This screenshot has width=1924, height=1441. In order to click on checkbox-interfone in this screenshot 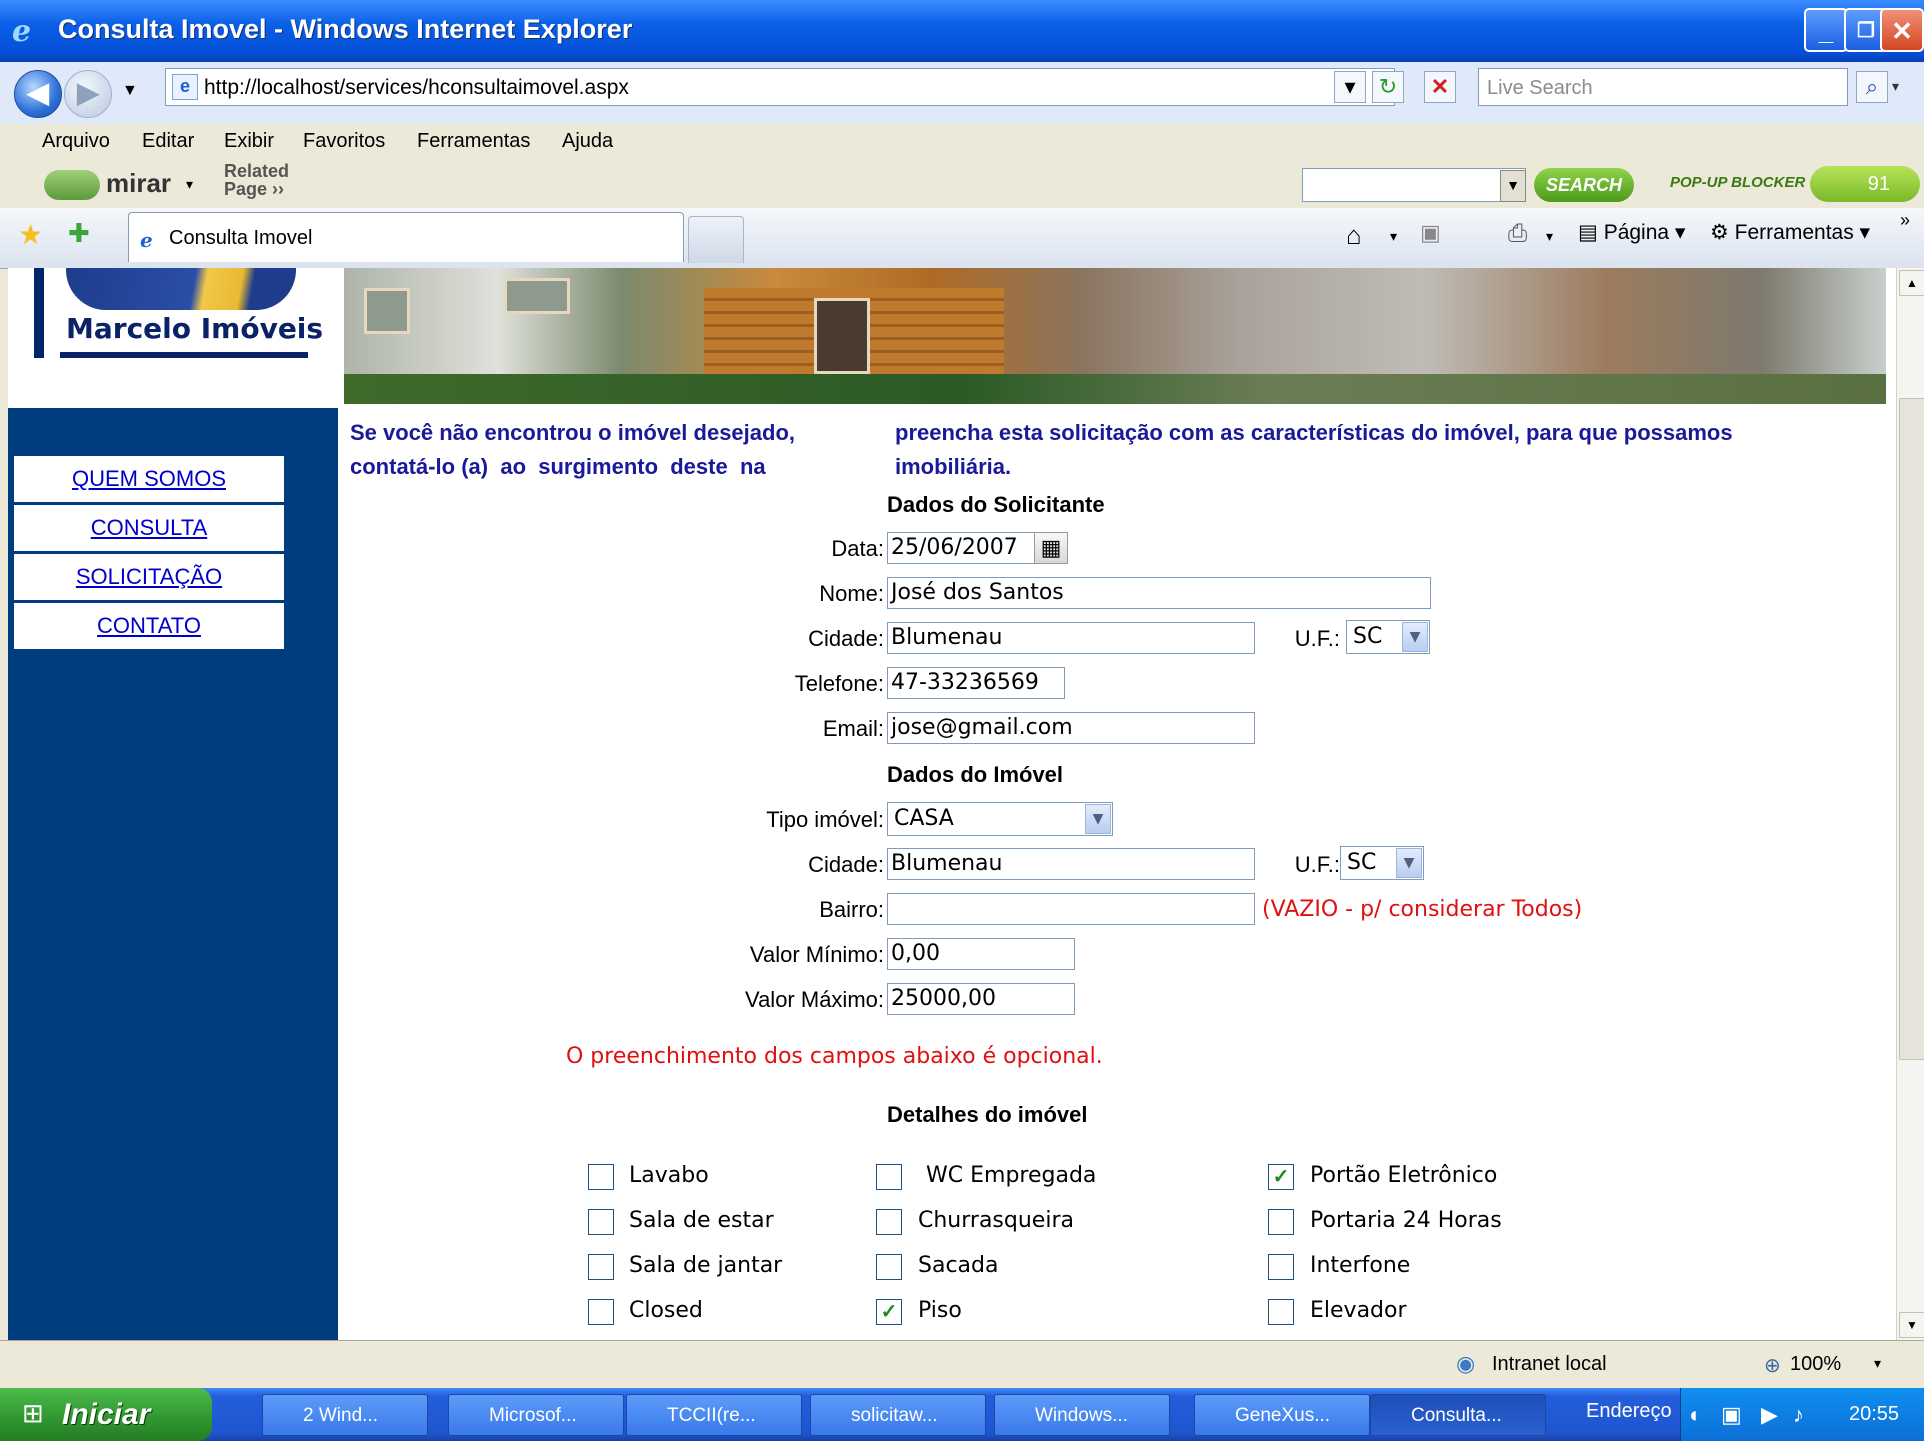, I will do `click(1281, 1267)`.